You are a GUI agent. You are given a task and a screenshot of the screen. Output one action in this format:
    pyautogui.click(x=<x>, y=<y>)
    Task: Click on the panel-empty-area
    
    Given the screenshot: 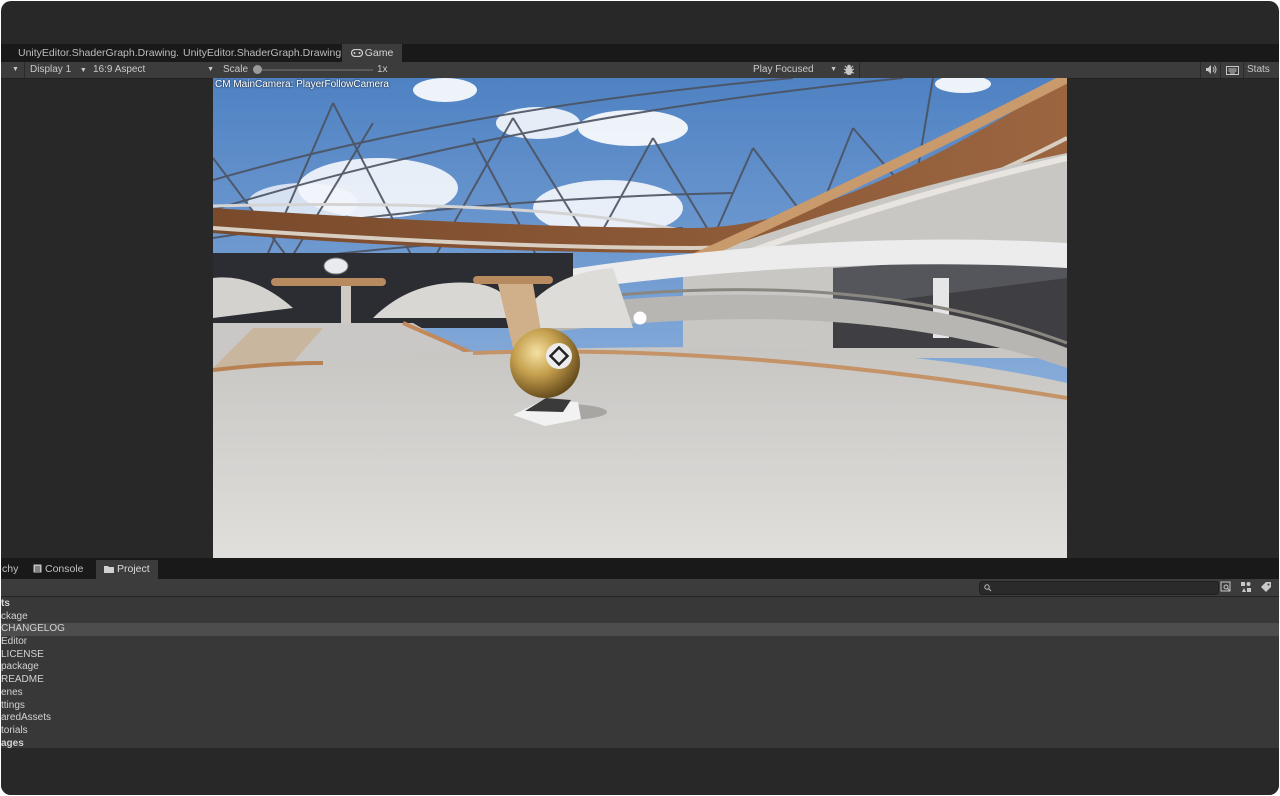 What is the action you would take?
    pyautogui.click(x=640, y=771)
    